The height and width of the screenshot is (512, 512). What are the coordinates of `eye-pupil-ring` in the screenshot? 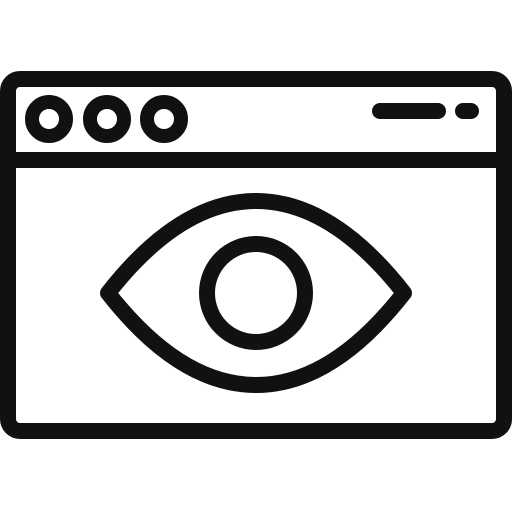 It's located at (256, 293).